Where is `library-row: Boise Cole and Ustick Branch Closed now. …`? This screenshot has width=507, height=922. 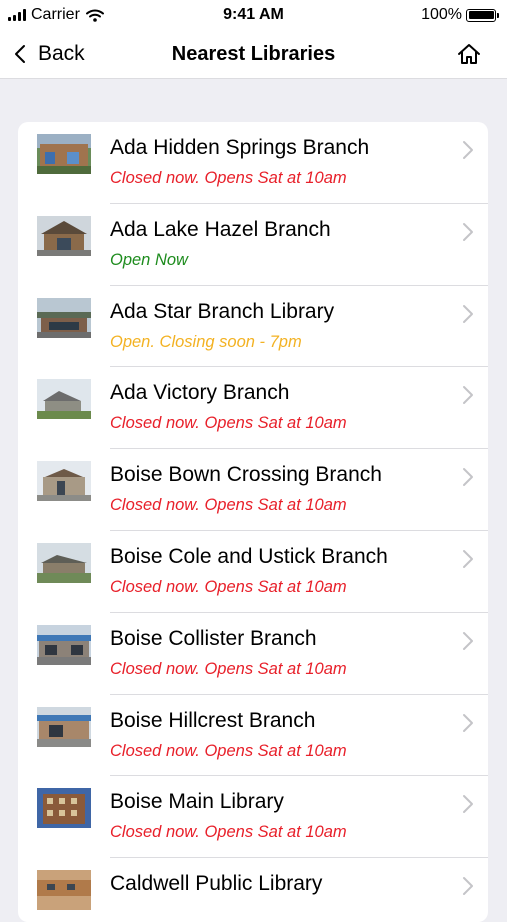 library-row: Boise Cole and Ustick Branch Closed now. … is located at coordinates (253, 572).